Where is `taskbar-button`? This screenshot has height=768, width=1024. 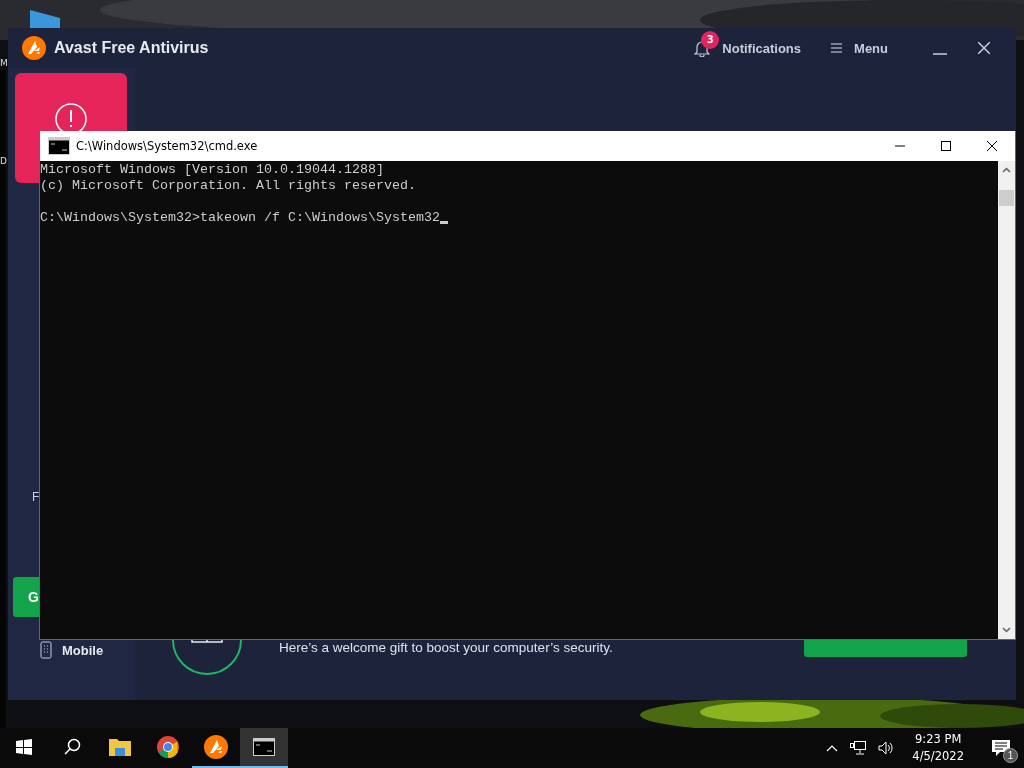 taskbar-button is located at coordinates (264, 748).